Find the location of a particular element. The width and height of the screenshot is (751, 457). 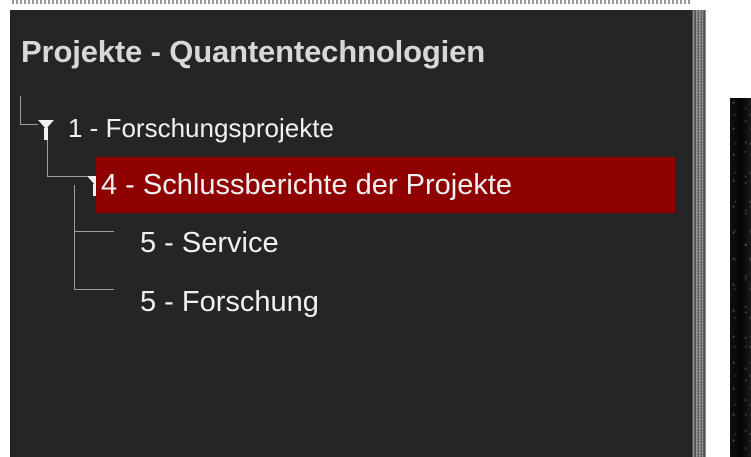

tree-connector-forschung-horizontal is located at coordinates (94, 289).